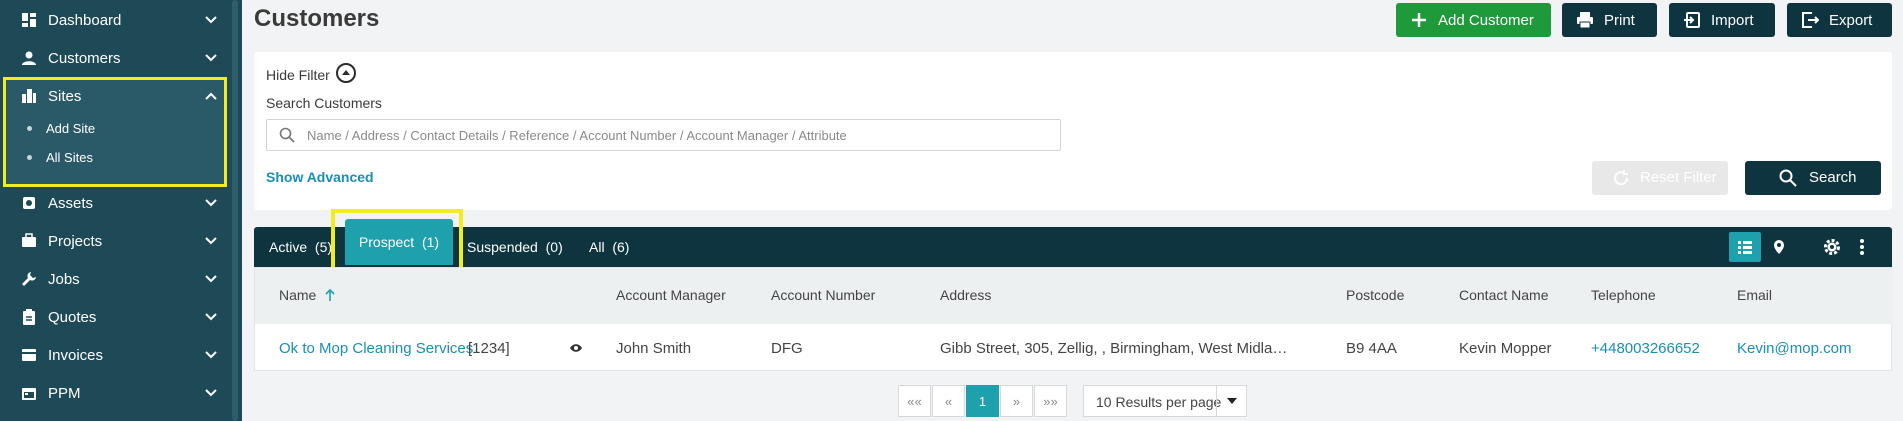  What do you see at coordinates (346, 73) in the screenshot?
I see `chevron-up-circle-icon` at bounding box center [346, 73].